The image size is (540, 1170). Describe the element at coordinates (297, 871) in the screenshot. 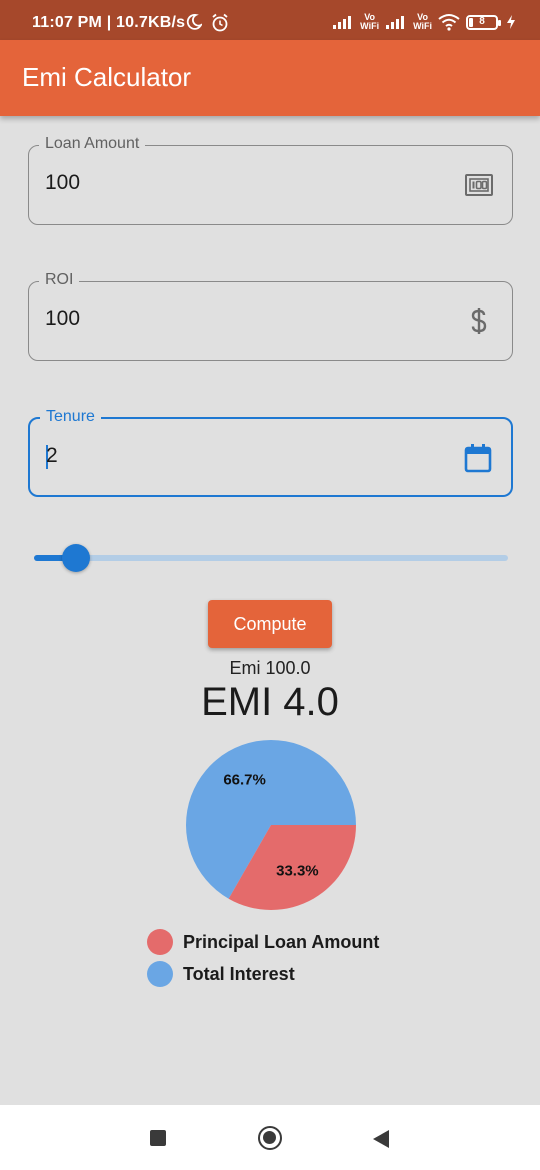

I see `pie-label-principal-loan-amount: 33.3%` at that location.